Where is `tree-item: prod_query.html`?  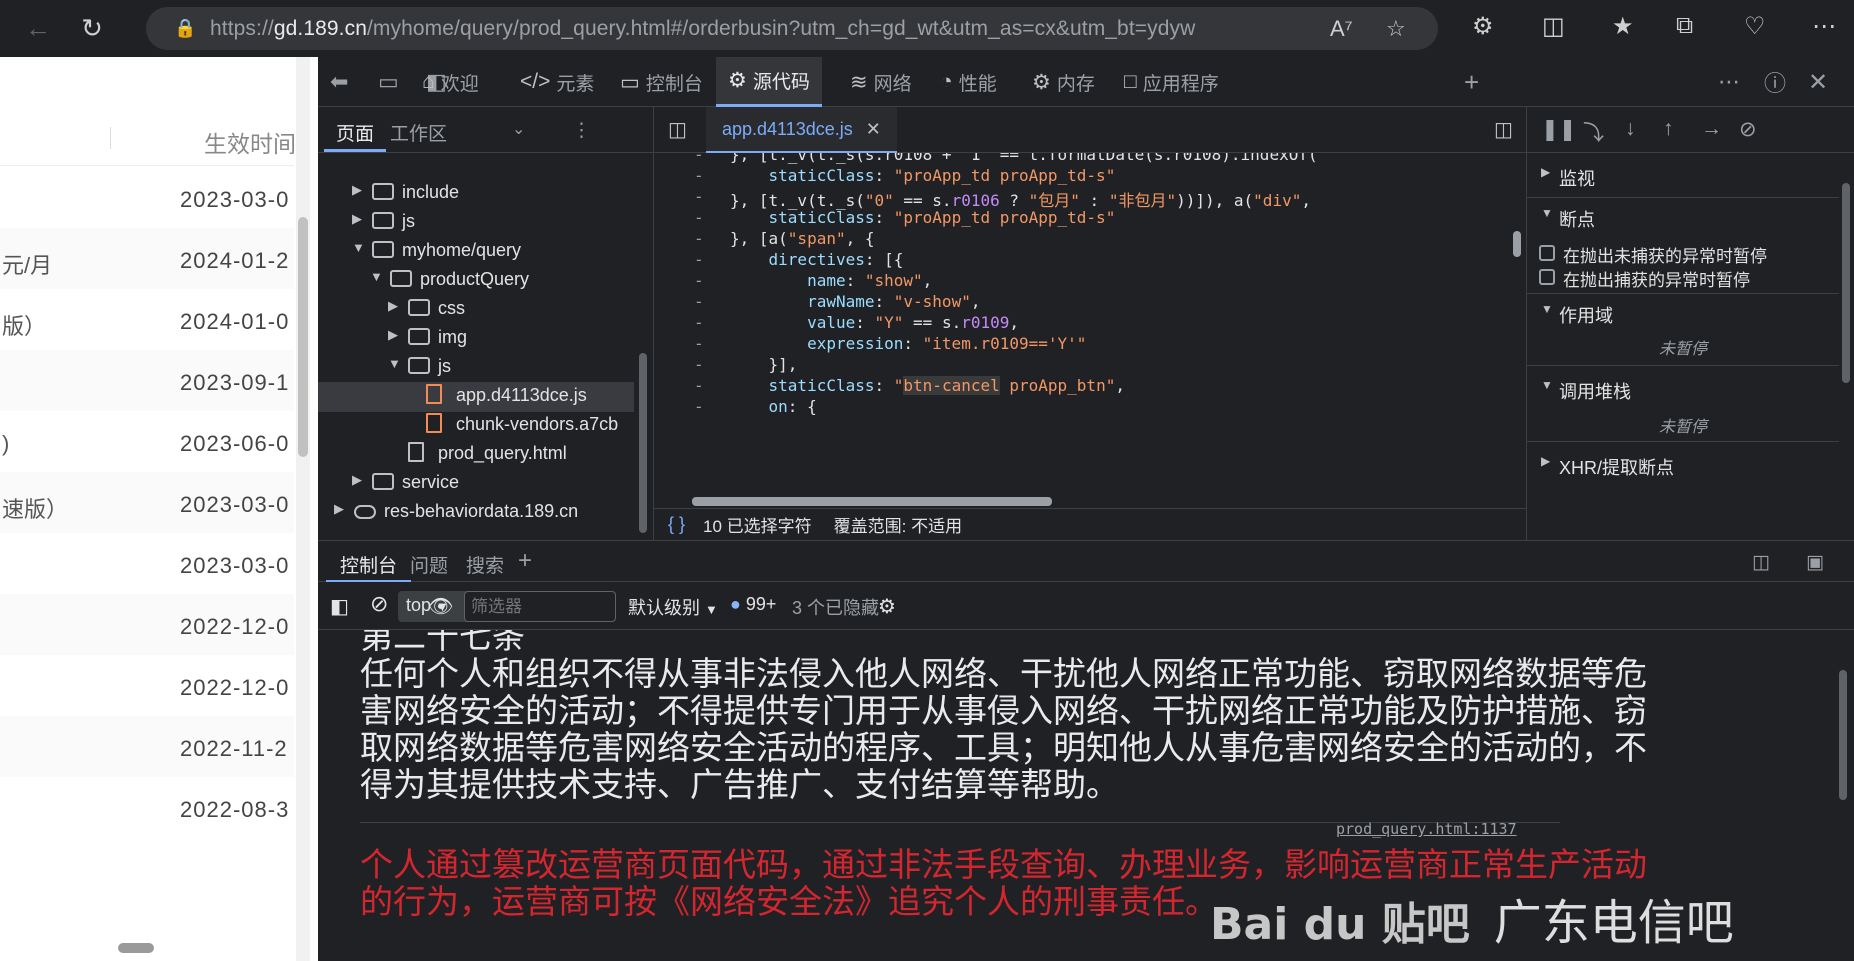
tree-item: prod_query.html is located at coordinates (476, 455).